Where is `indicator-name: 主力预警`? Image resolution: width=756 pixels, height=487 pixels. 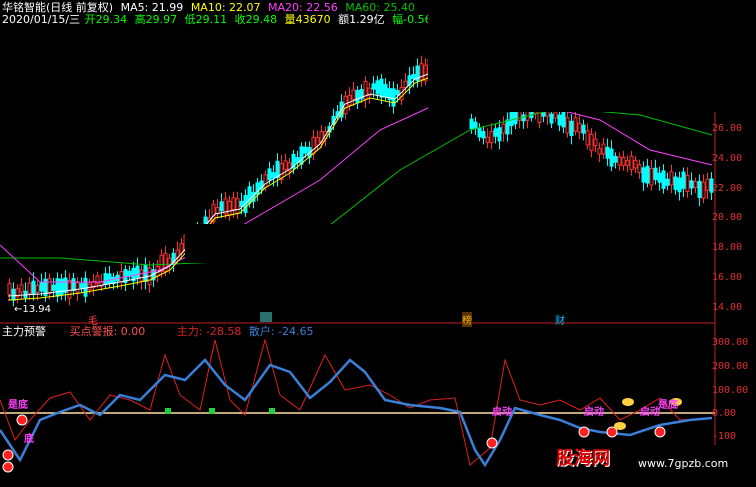
indicator-name: 主力预警 is located at coordinates (24, 331).